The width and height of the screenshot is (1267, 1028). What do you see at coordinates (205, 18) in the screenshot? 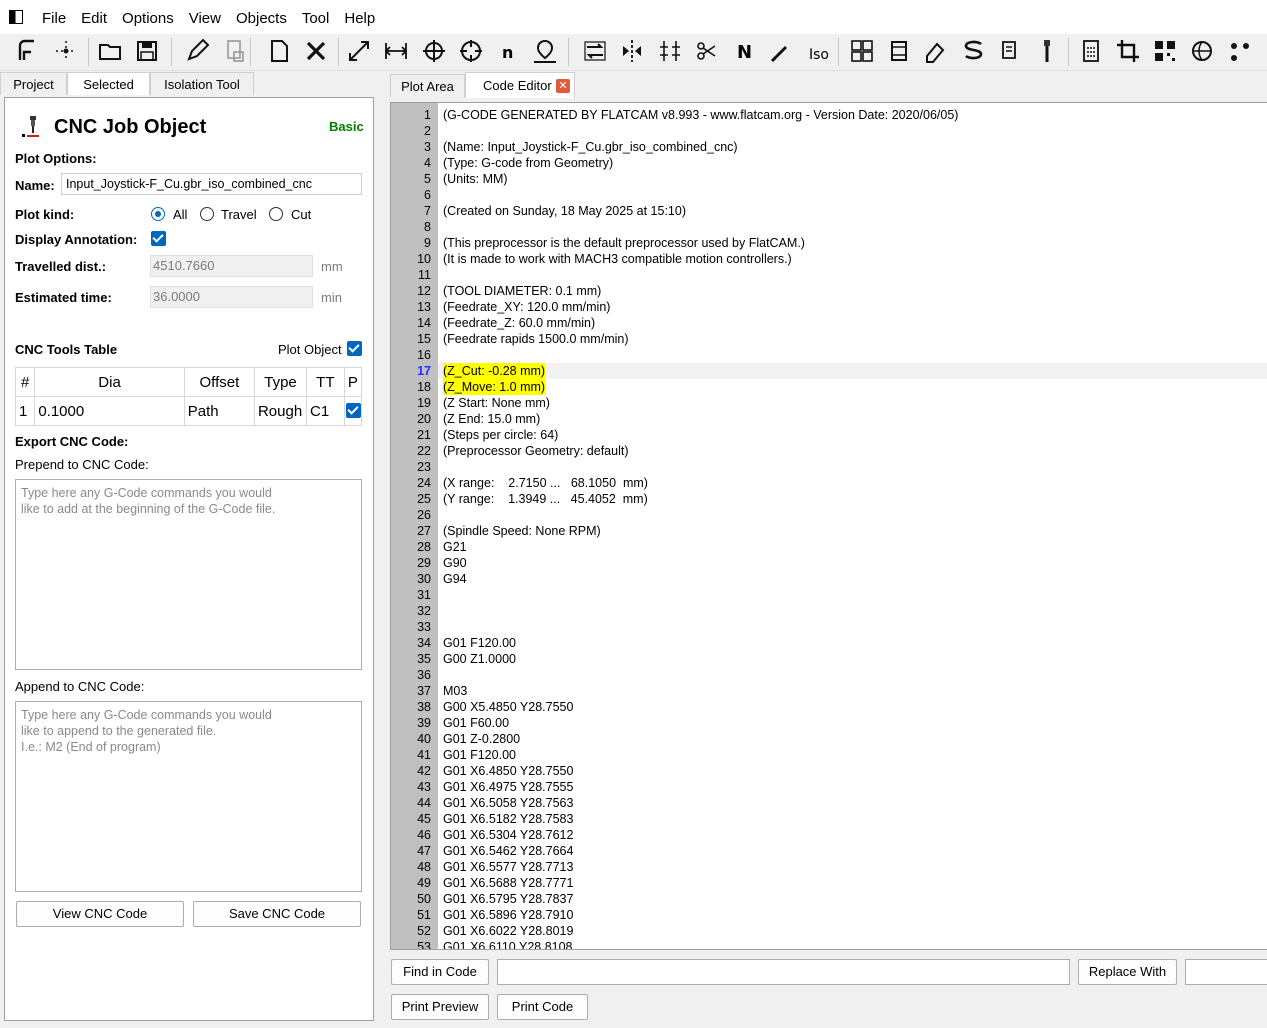
I see `menu-view: View` at bounding box center [205, 18].